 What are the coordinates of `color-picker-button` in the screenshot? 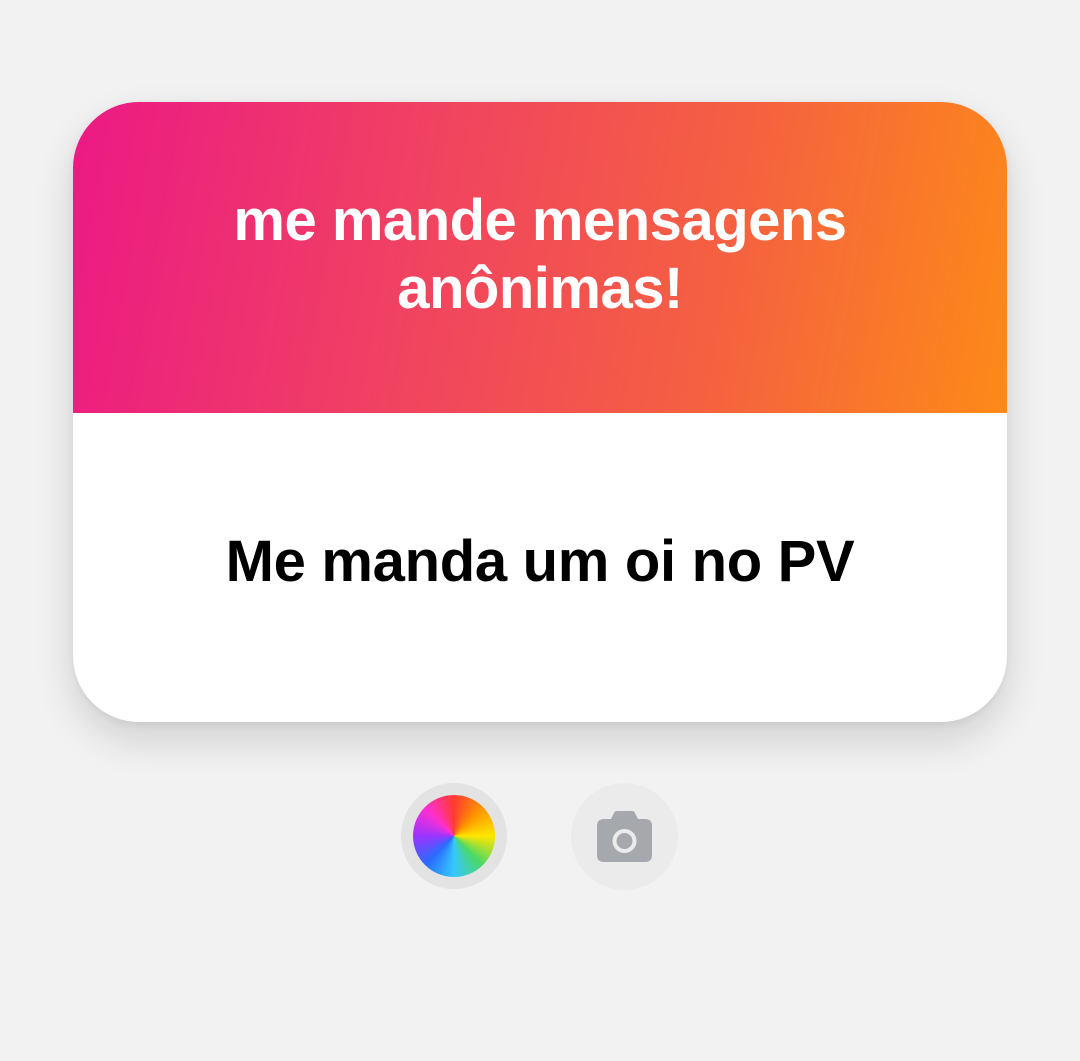 It's located at (454, 836).